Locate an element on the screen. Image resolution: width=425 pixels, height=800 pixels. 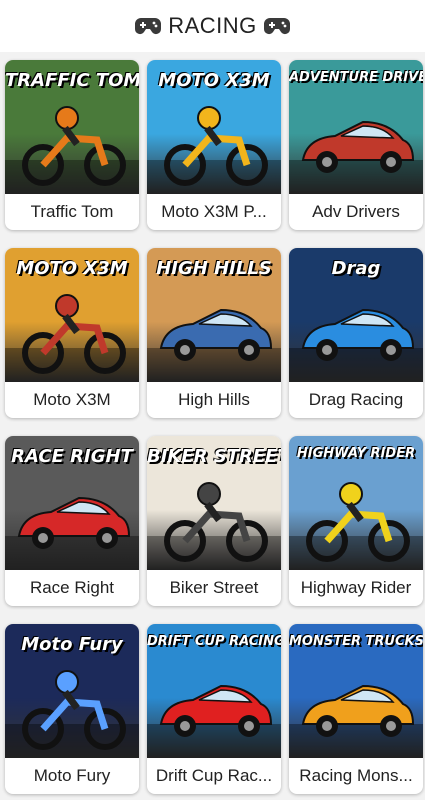
game-thumbnail: BIKER STREET is located at coordinates (214, 503).